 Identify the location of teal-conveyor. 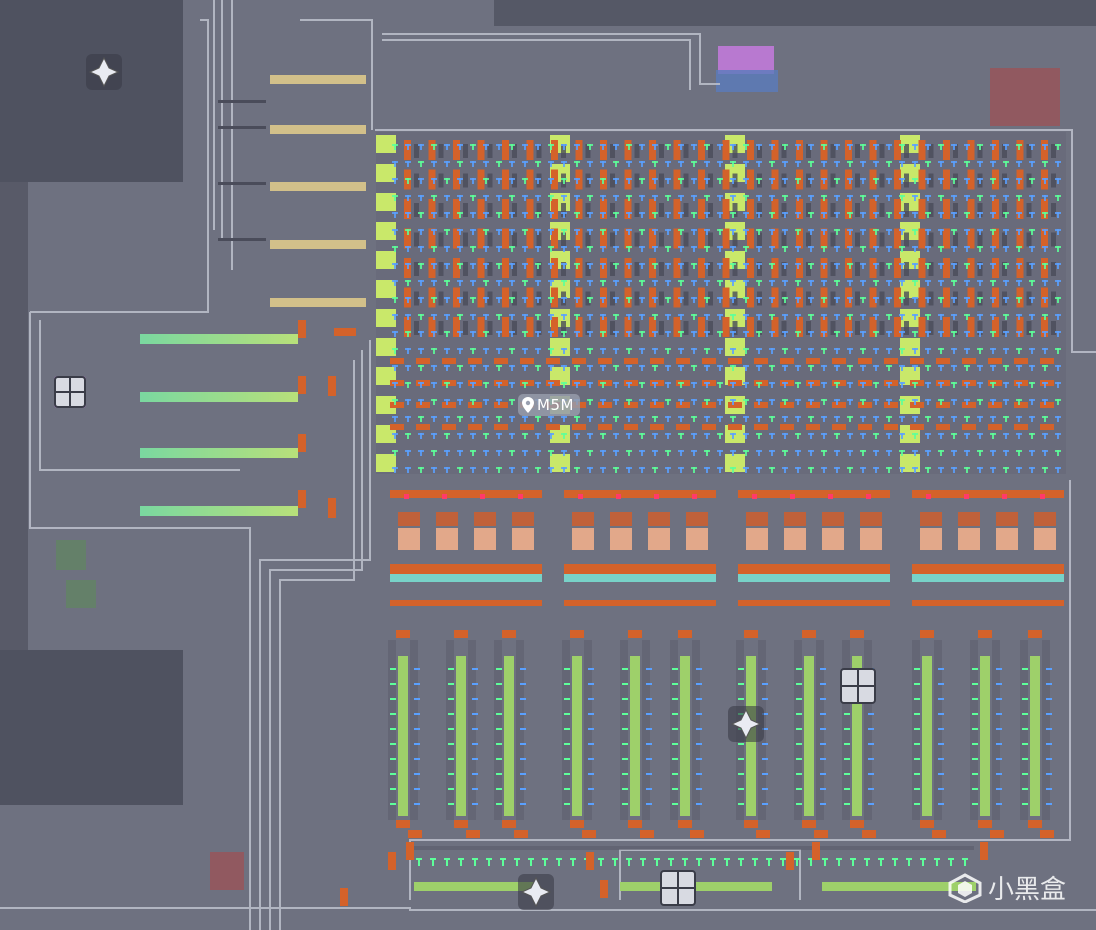
(988, 578).